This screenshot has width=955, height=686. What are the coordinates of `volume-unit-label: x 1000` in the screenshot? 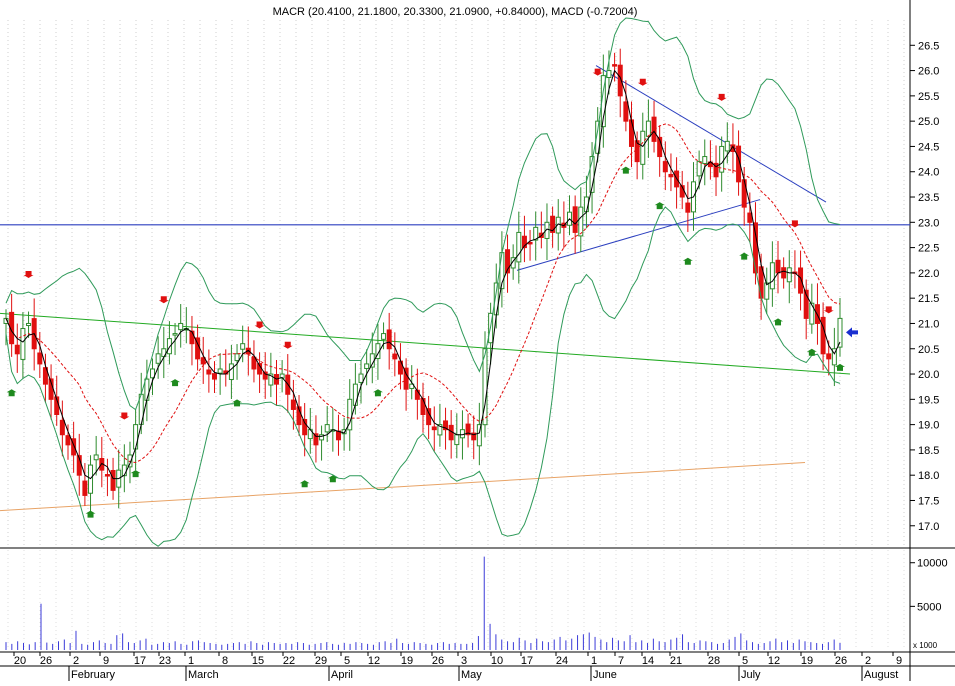 It's located at (925, 645).